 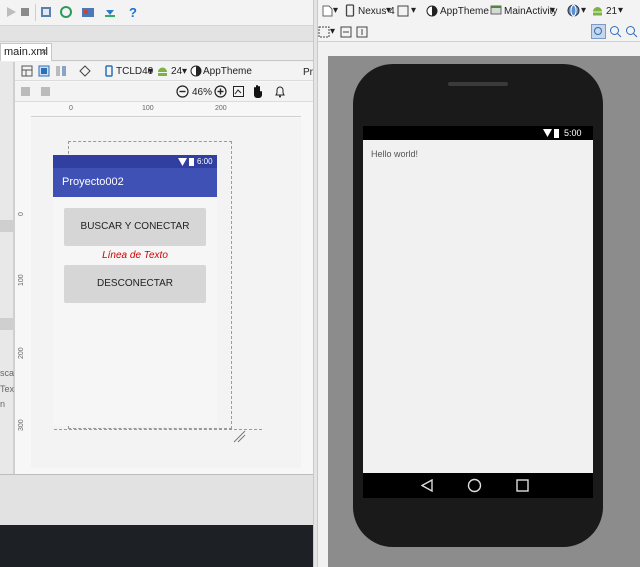 What do you see at coordinates (61, 71) in the screenshot?
I see `blueprint-icon` at bounding box center [61, 71].